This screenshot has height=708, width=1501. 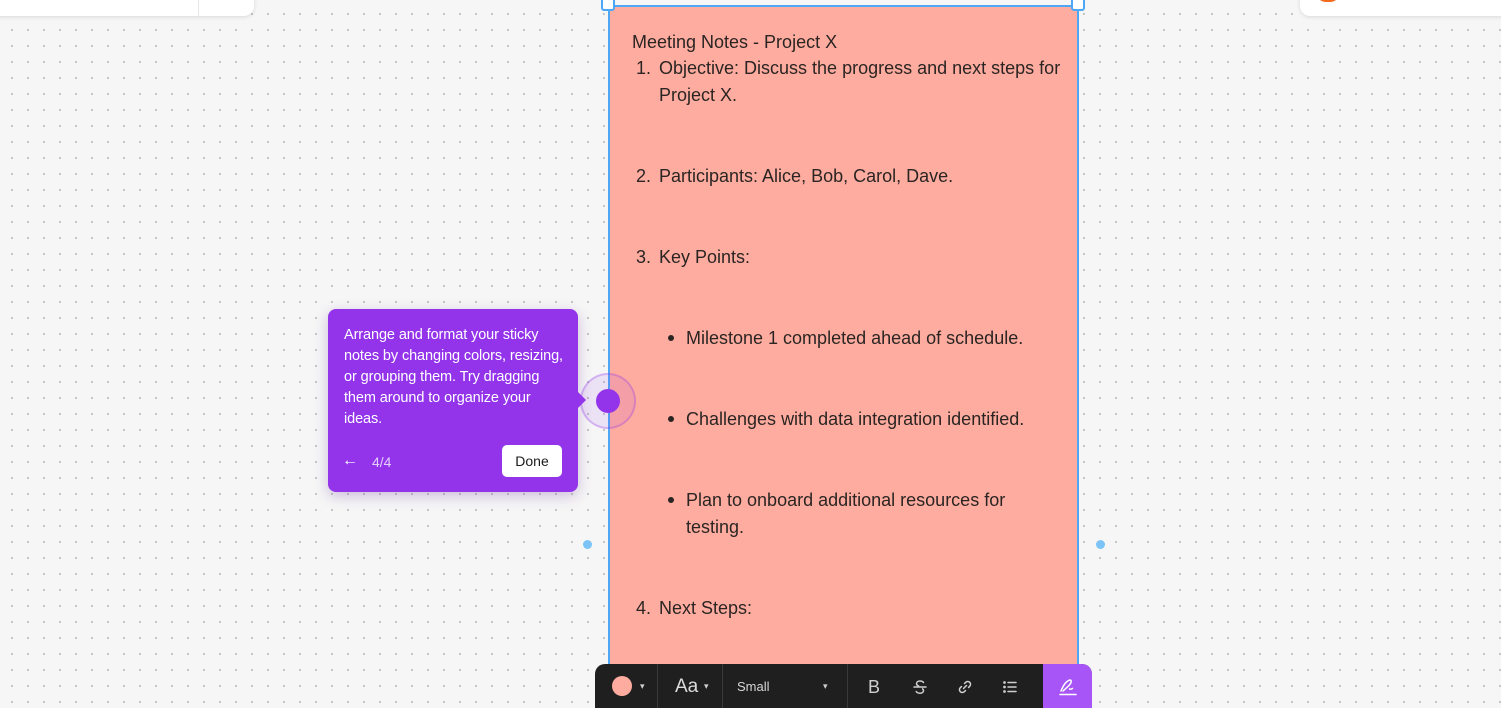 What do you see at coordinates (350, 461) in the screenshot?
I see `back-arrow-icon: ←` at bounding box center [350, 461].